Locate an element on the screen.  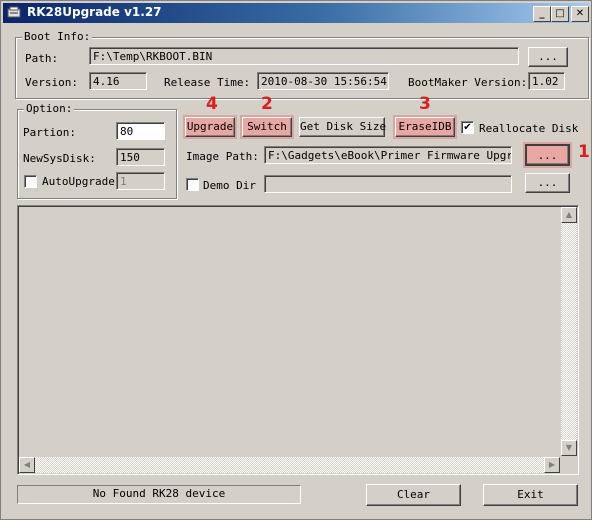
annotation-2: 2 is located at coordinates (267, 104).